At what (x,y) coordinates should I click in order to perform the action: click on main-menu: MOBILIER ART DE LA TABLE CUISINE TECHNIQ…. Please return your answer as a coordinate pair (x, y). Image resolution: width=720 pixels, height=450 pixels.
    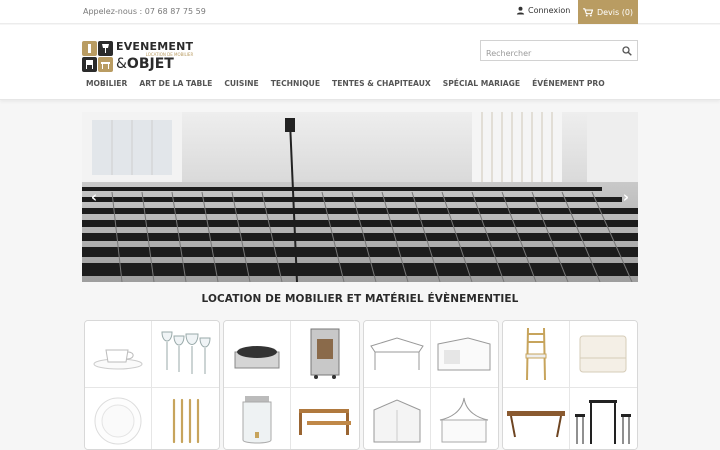
    Looking at the image, I should click on (345, 83).